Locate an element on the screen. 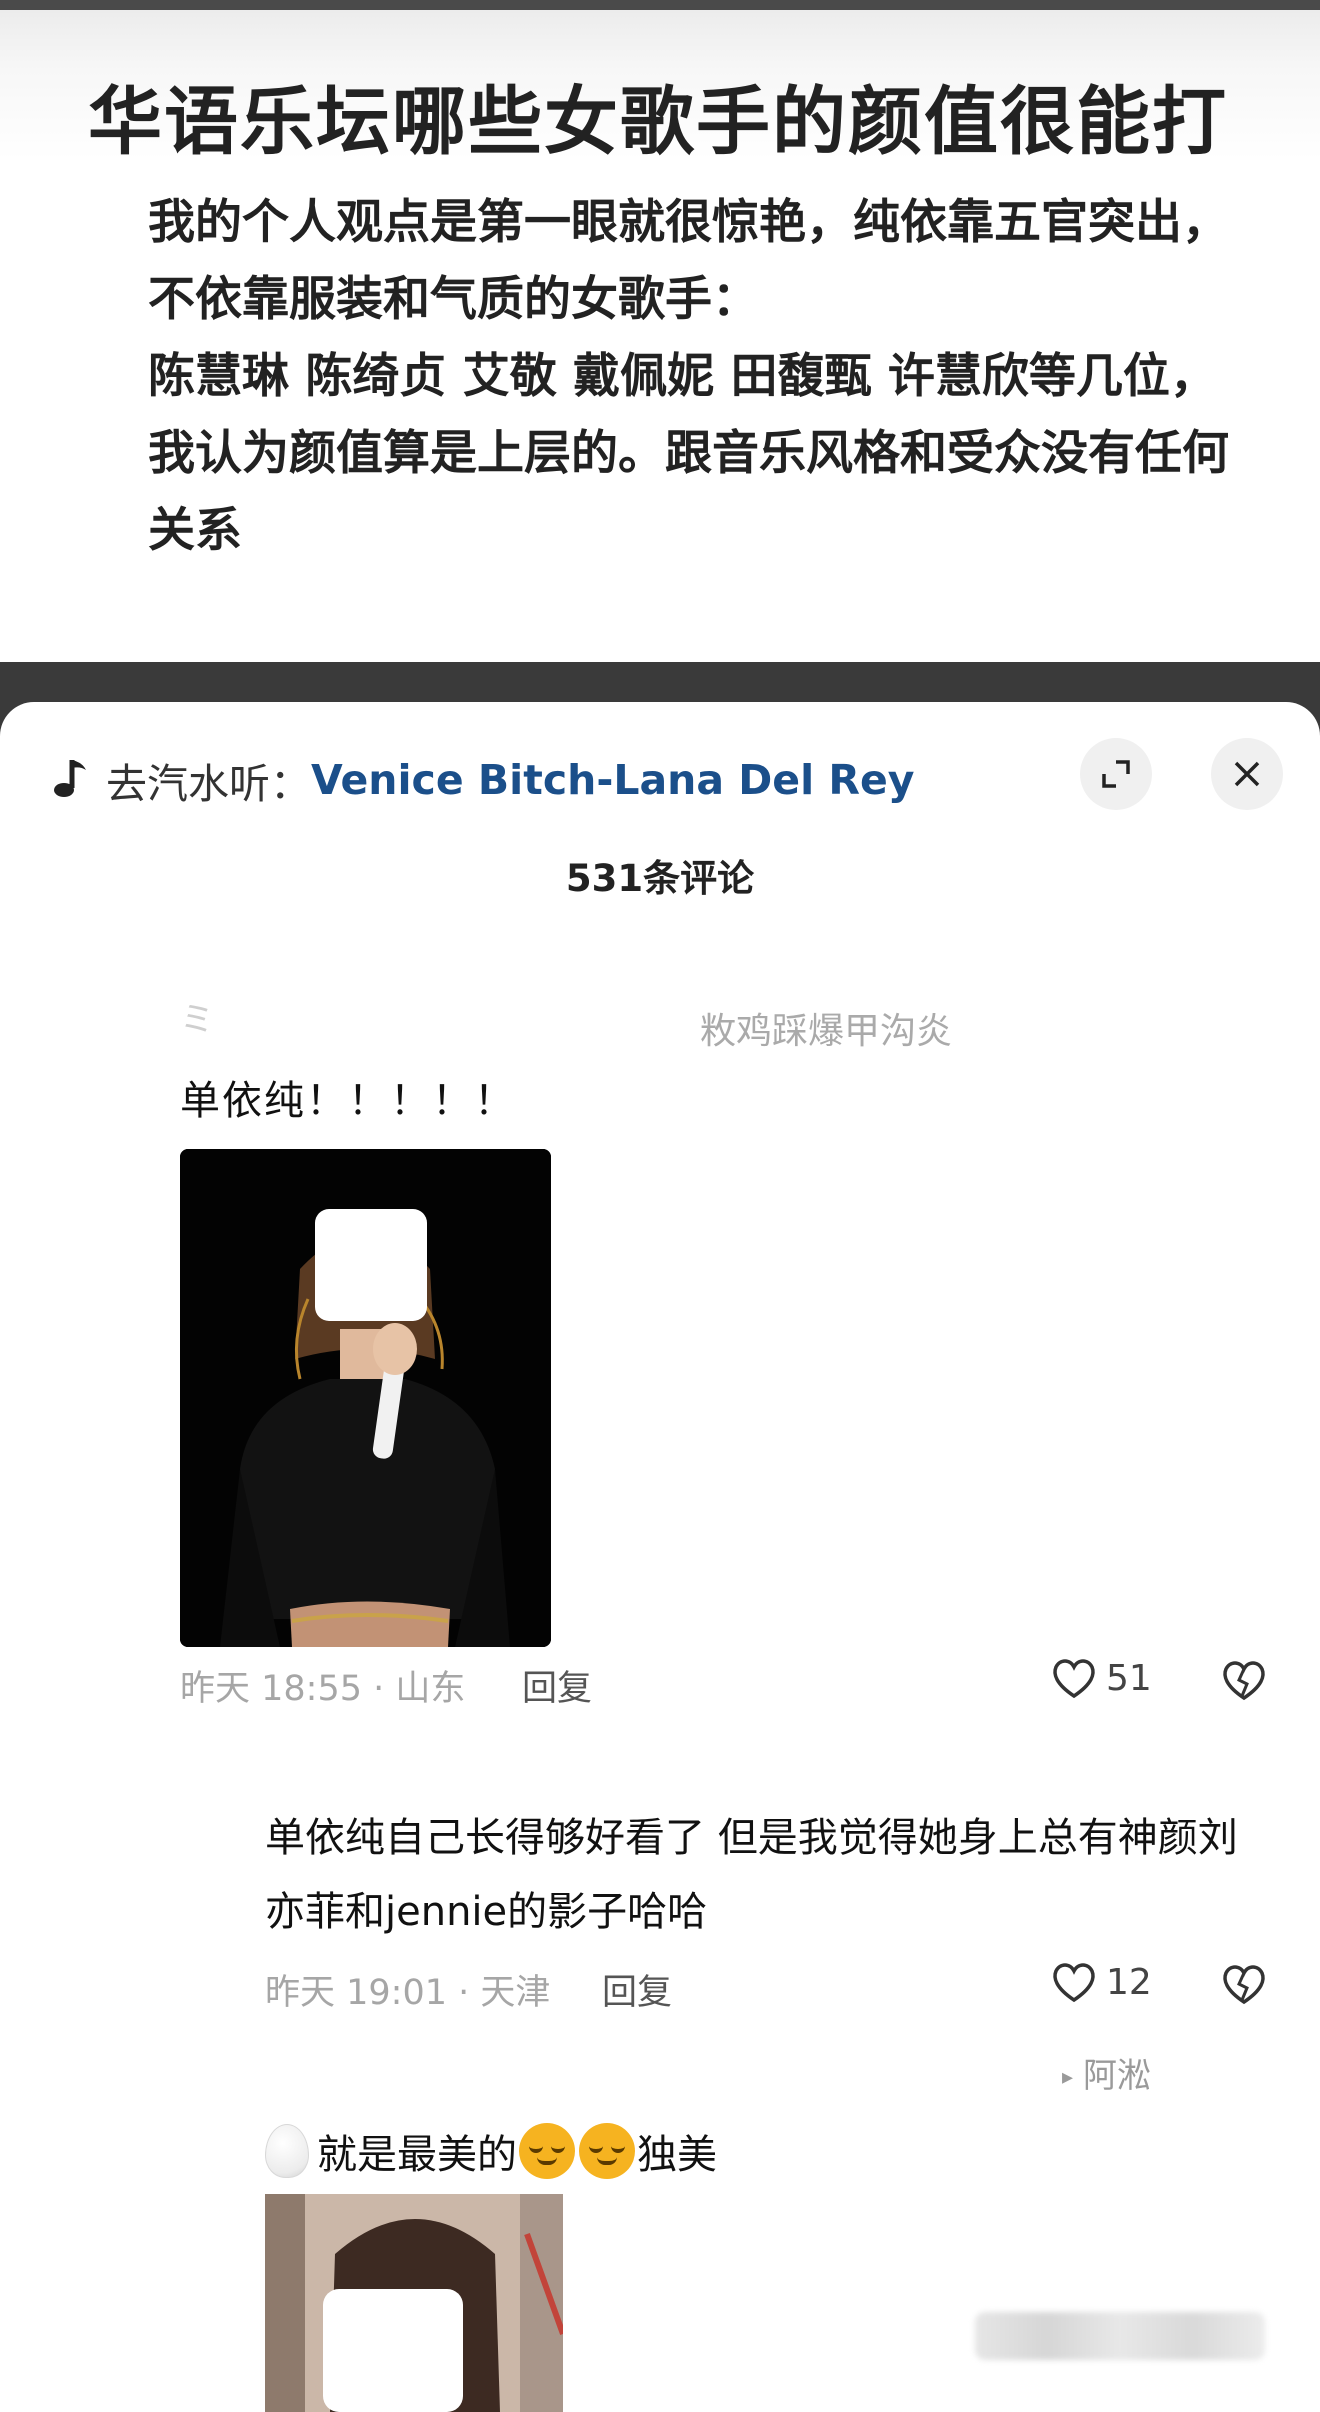  reply-comment-part-b: 独美 is located at coordinates (677, 2155).